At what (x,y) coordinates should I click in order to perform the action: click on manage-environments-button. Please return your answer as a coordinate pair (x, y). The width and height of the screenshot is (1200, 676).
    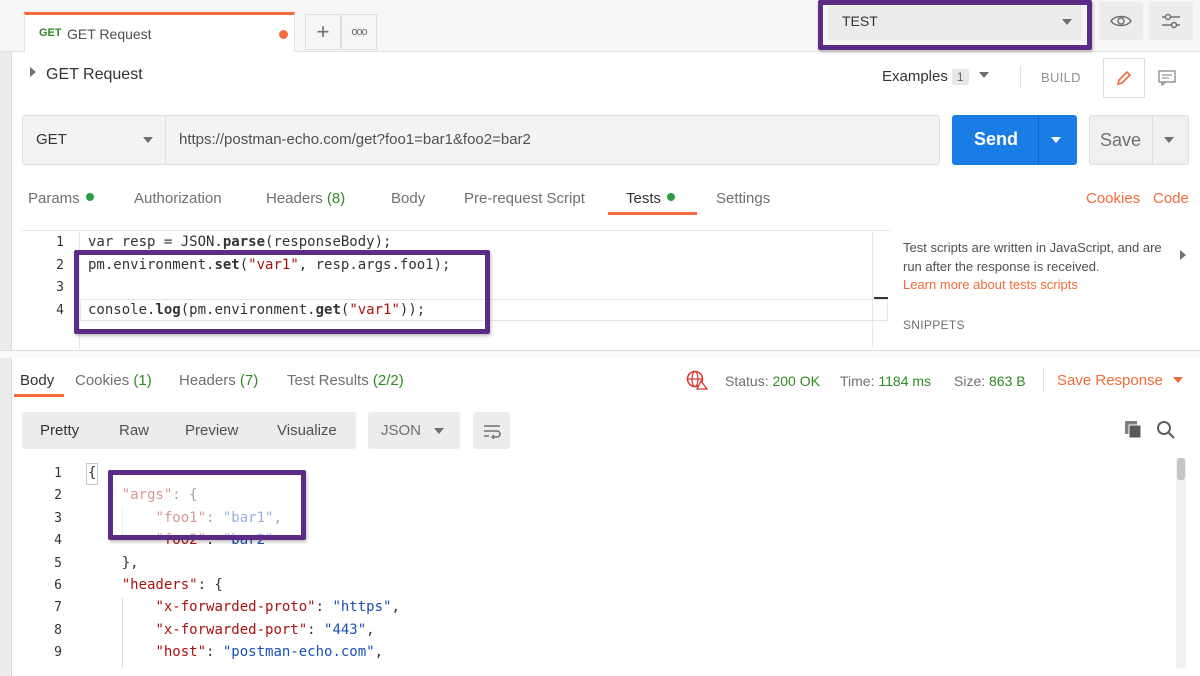
    Looking at the image, I should click on (1171, 21).